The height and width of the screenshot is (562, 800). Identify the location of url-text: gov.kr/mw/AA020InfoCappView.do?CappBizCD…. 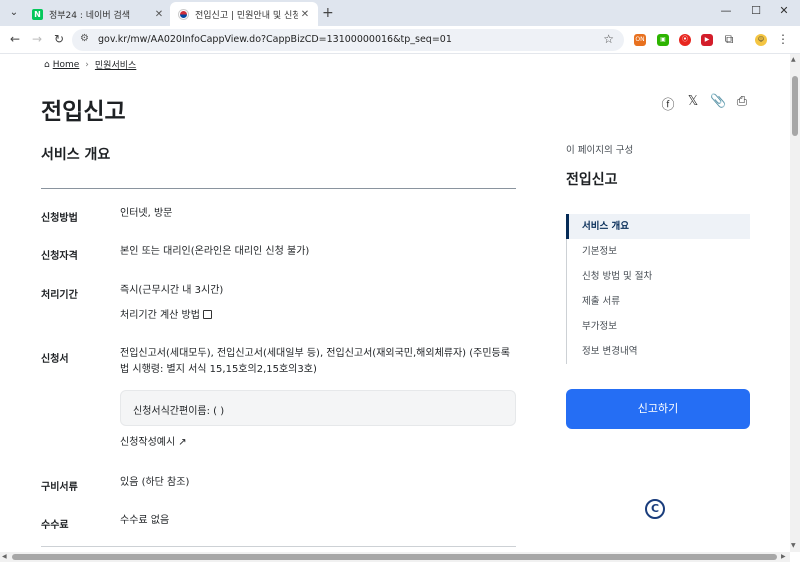
(275, 39).